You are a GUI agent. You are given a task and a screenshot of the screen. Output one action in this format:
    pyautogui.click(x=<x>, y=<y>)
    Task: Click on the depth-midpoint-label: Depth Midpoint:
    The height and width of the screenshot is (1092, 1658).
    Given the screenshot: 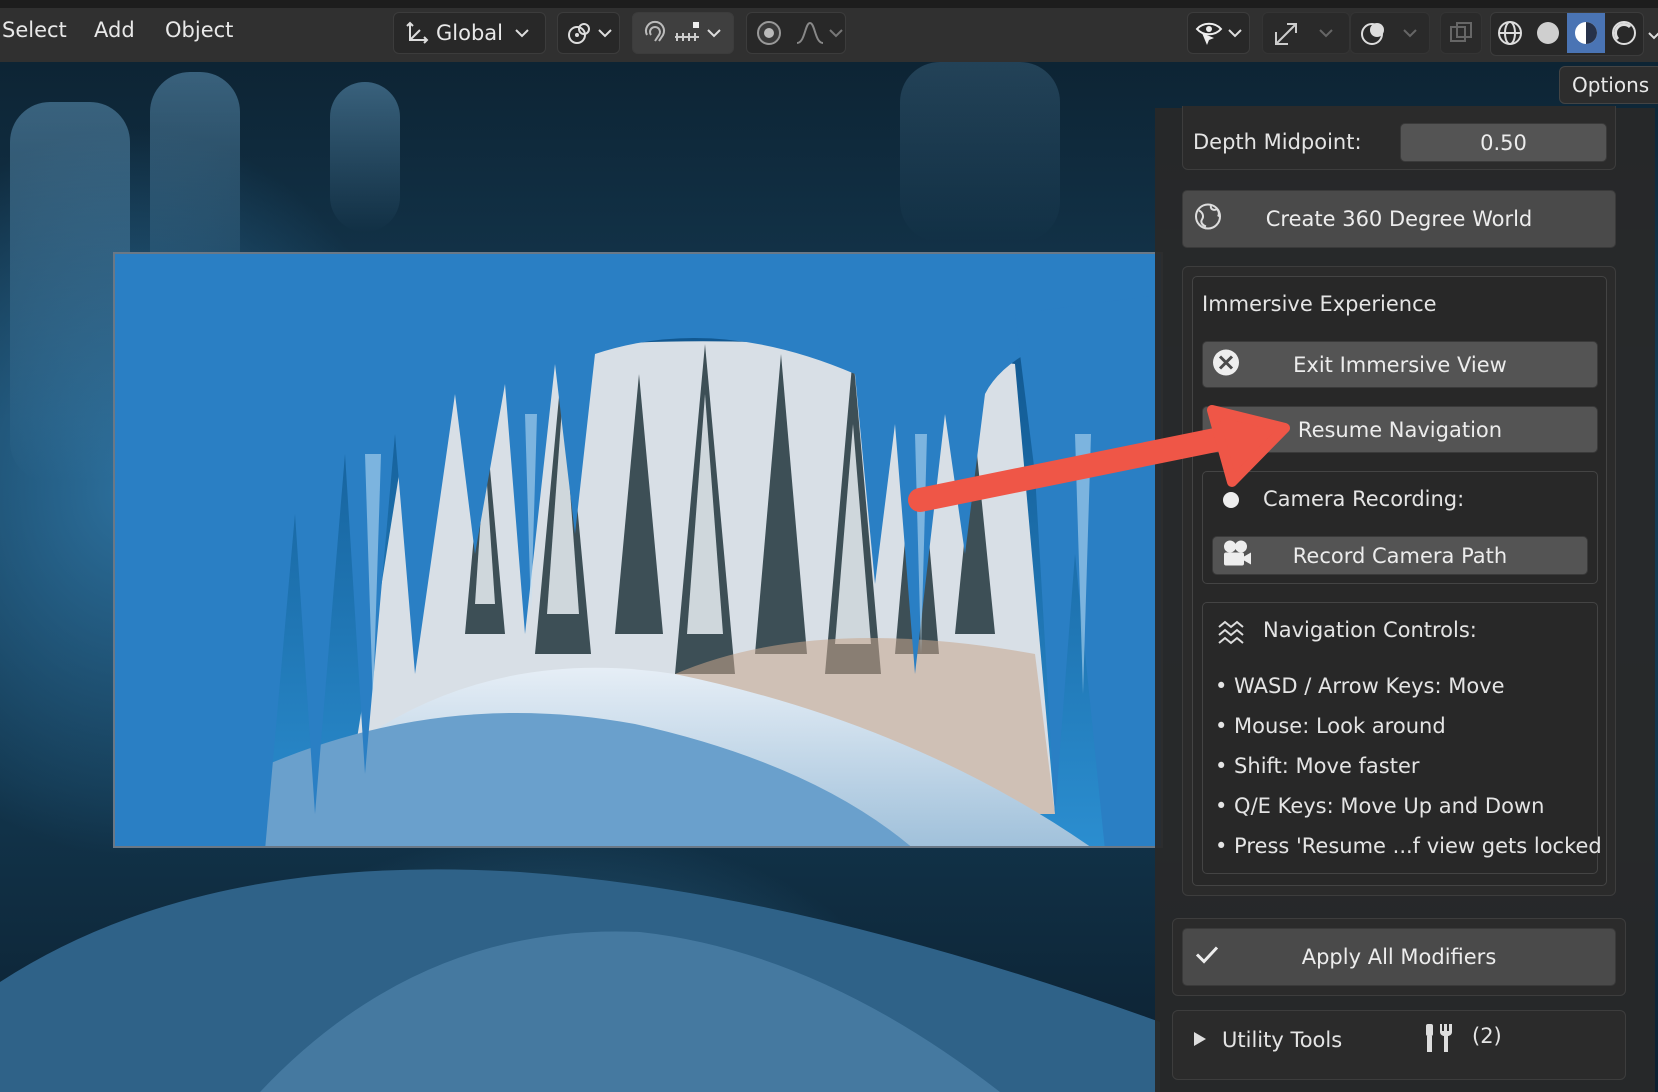 What is the action you would take?
    pyautogui.click(x=1277, y=142)
    